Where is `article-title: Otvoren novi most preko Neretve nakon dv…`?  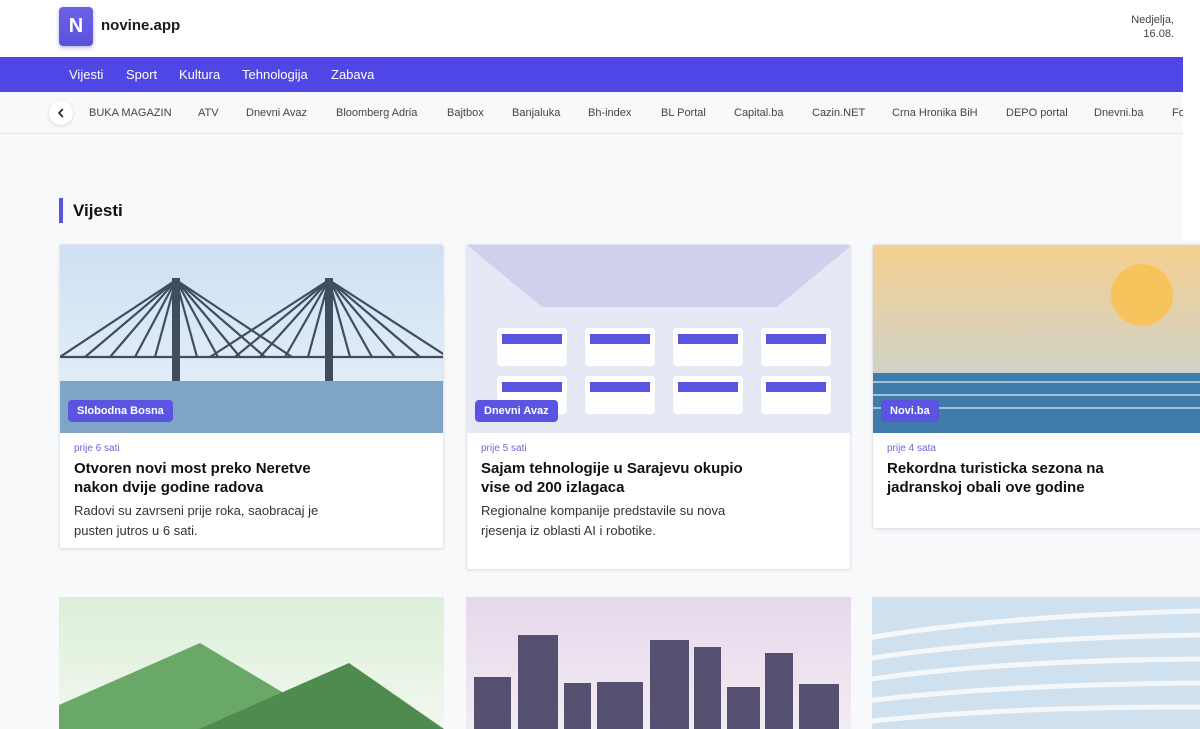 article-title: Otvoren novi most preko Neretve nakon dv… is located at coordinates (209, 478).